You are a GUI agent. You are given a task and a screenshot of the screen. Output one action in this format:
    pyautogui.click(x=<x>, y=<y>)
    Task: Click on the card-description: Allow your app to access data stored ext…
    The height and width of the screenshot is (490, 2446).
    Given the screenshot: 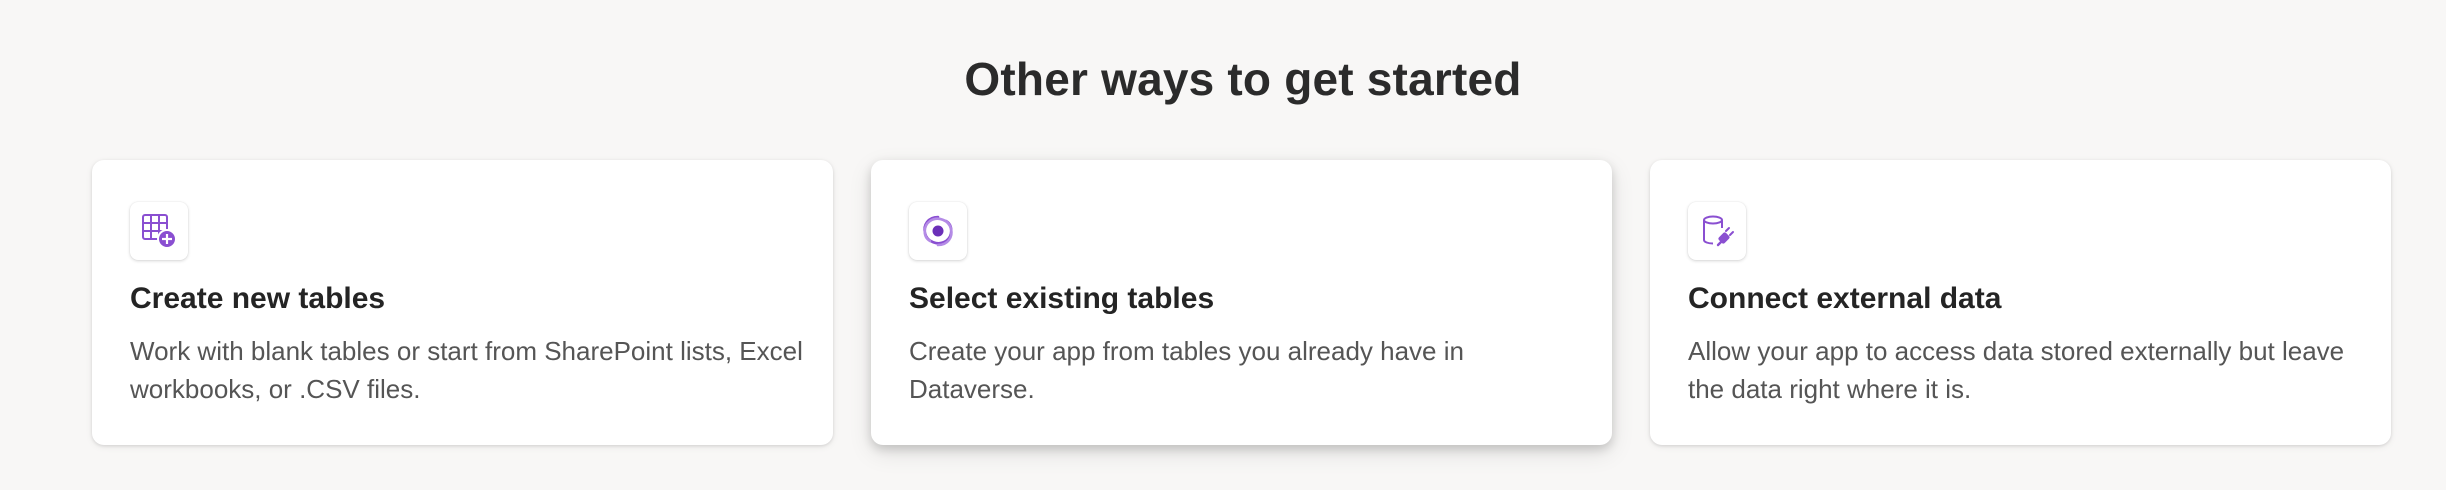 What is the action you would take?
    pyautogui.click(x=2016, y=370)
    